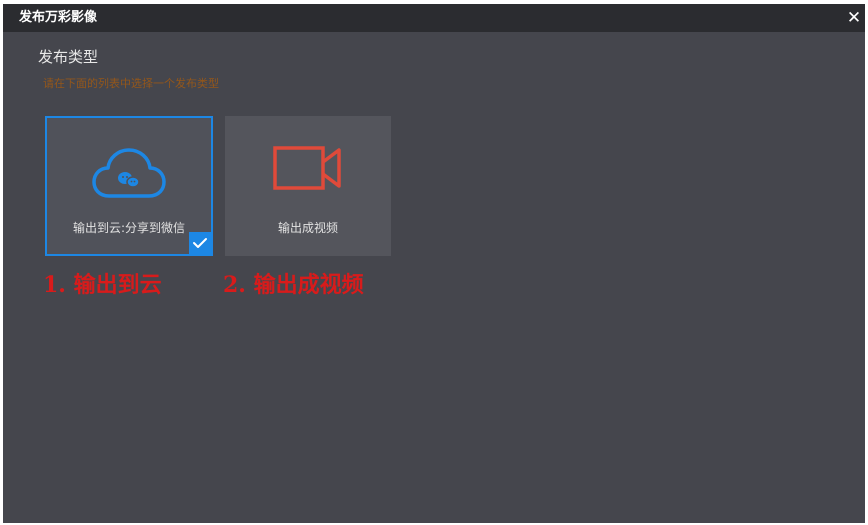 This screenshot has width=868, height=525. What do you see at coordinates (434, 18) in the screenshot?
I see `dialog-titlebar: 发布万彩影像 ✕` at bounding box center [434, 18].